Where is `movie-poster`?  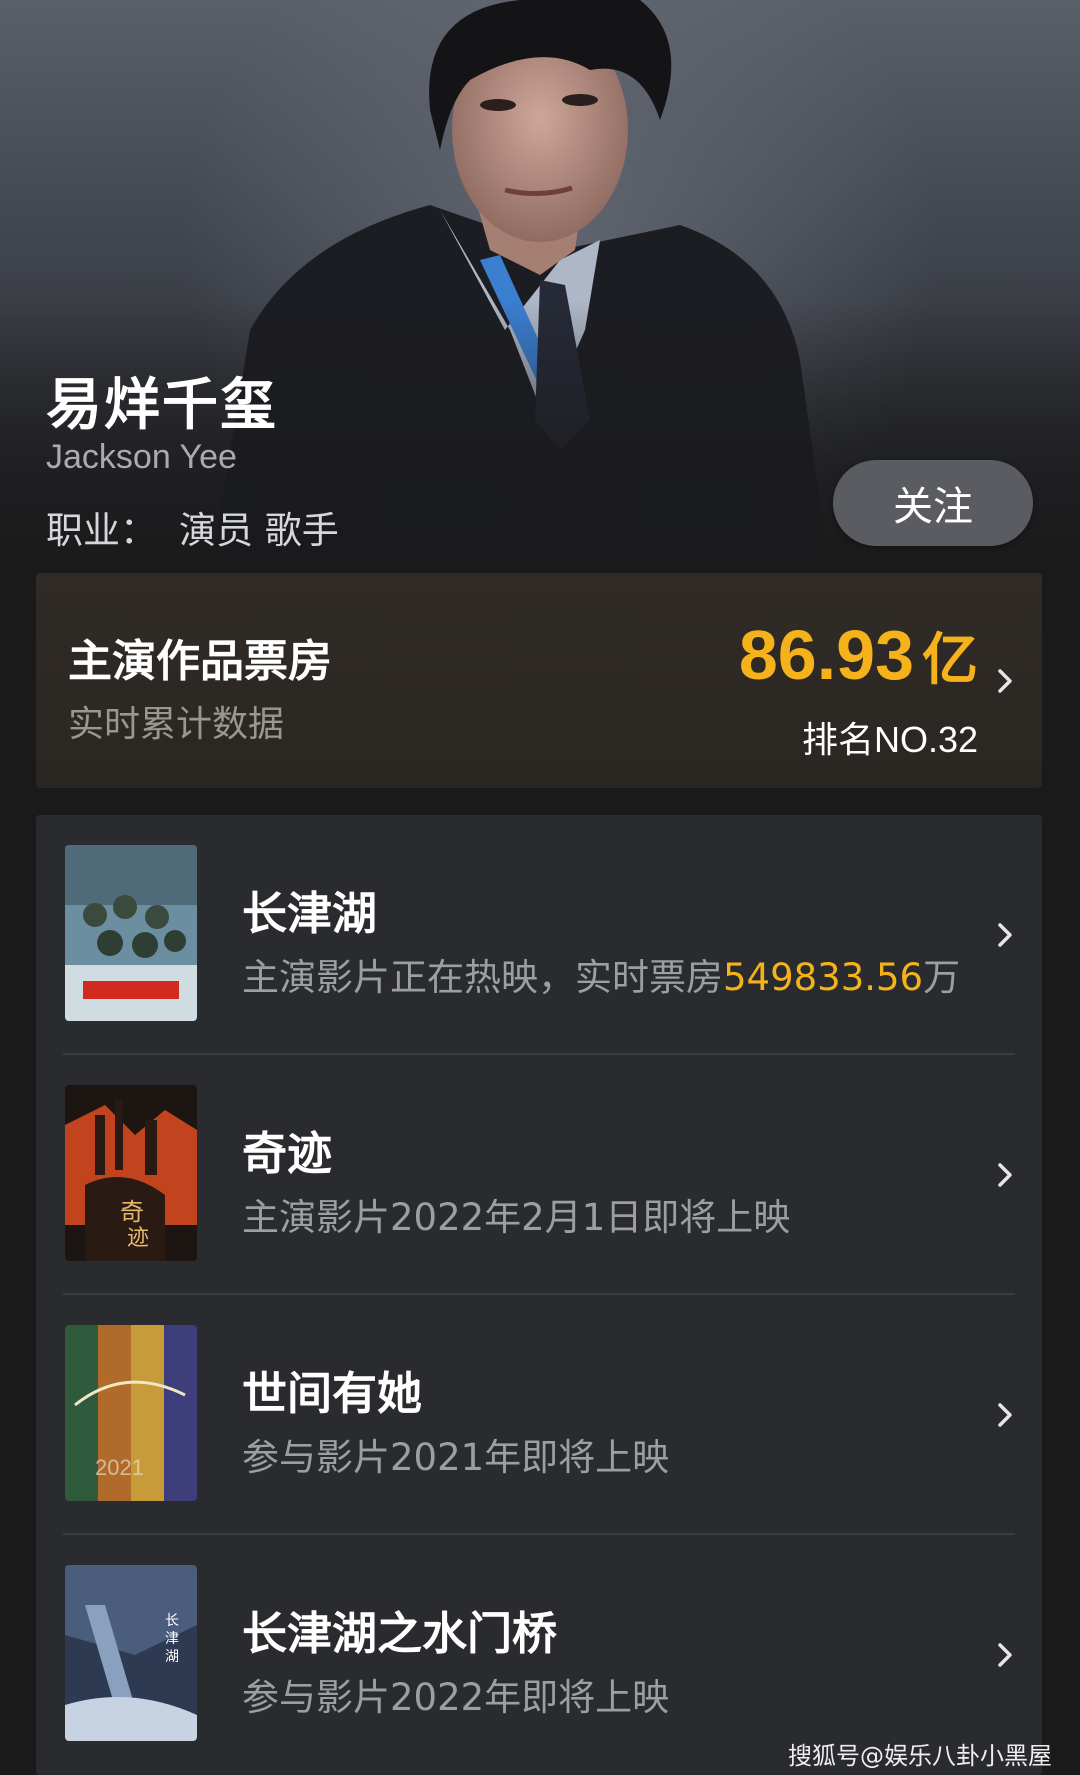 movie-poster is located at coordinates (131, 933).